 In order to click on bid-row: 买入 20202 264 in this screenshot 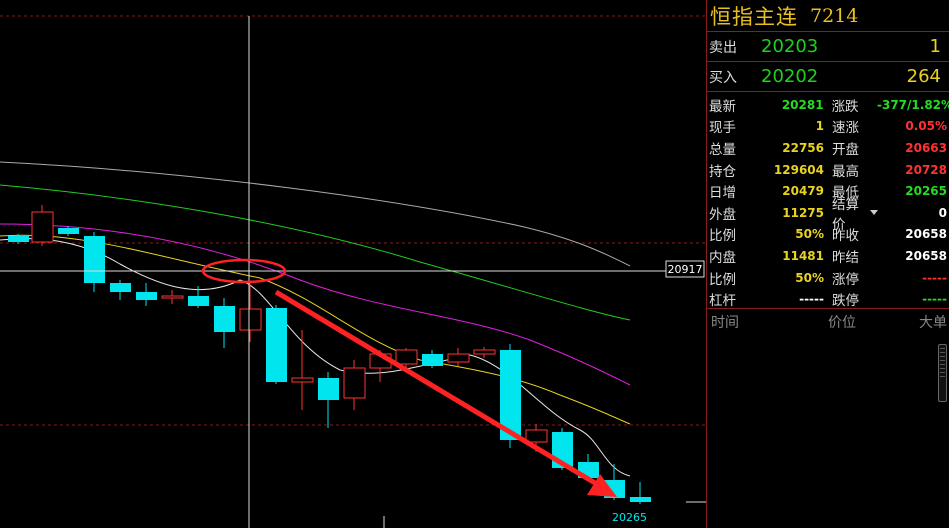, I will do `click(828, 77)`.